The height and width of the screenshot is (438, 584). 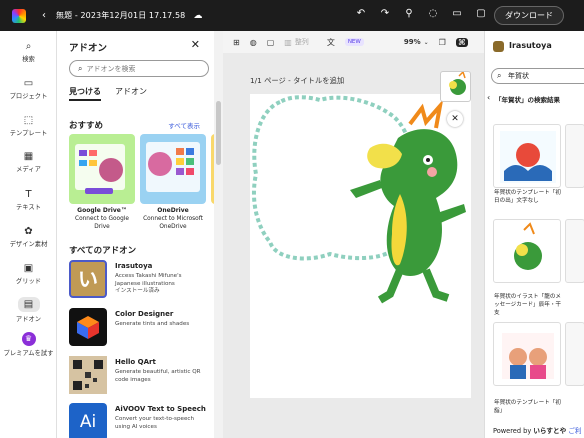 I want to click on rail-label: デザイン素材, so click(x=28, y=244).